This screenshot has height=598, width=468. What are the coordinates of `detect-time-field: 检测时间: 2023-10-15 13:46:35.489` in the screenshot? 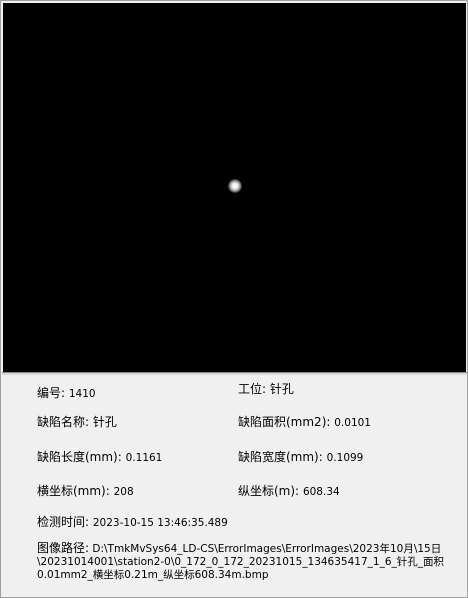 It's located at (132, 522).